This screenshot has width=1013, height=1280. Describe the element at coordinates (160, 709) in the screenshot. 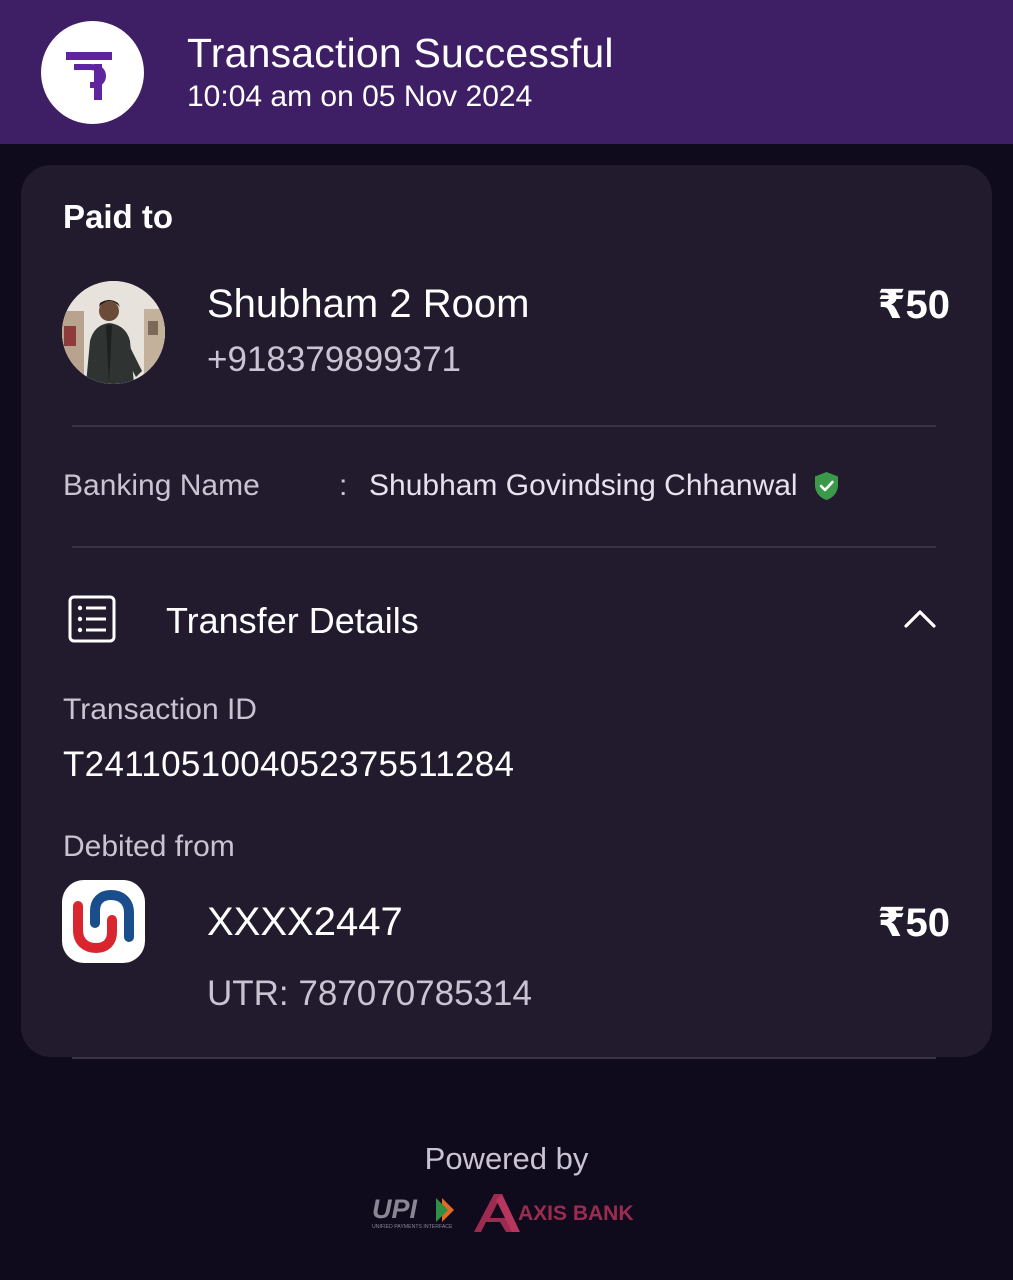

I see `transaction-id-label: Transaction ID` at that location.